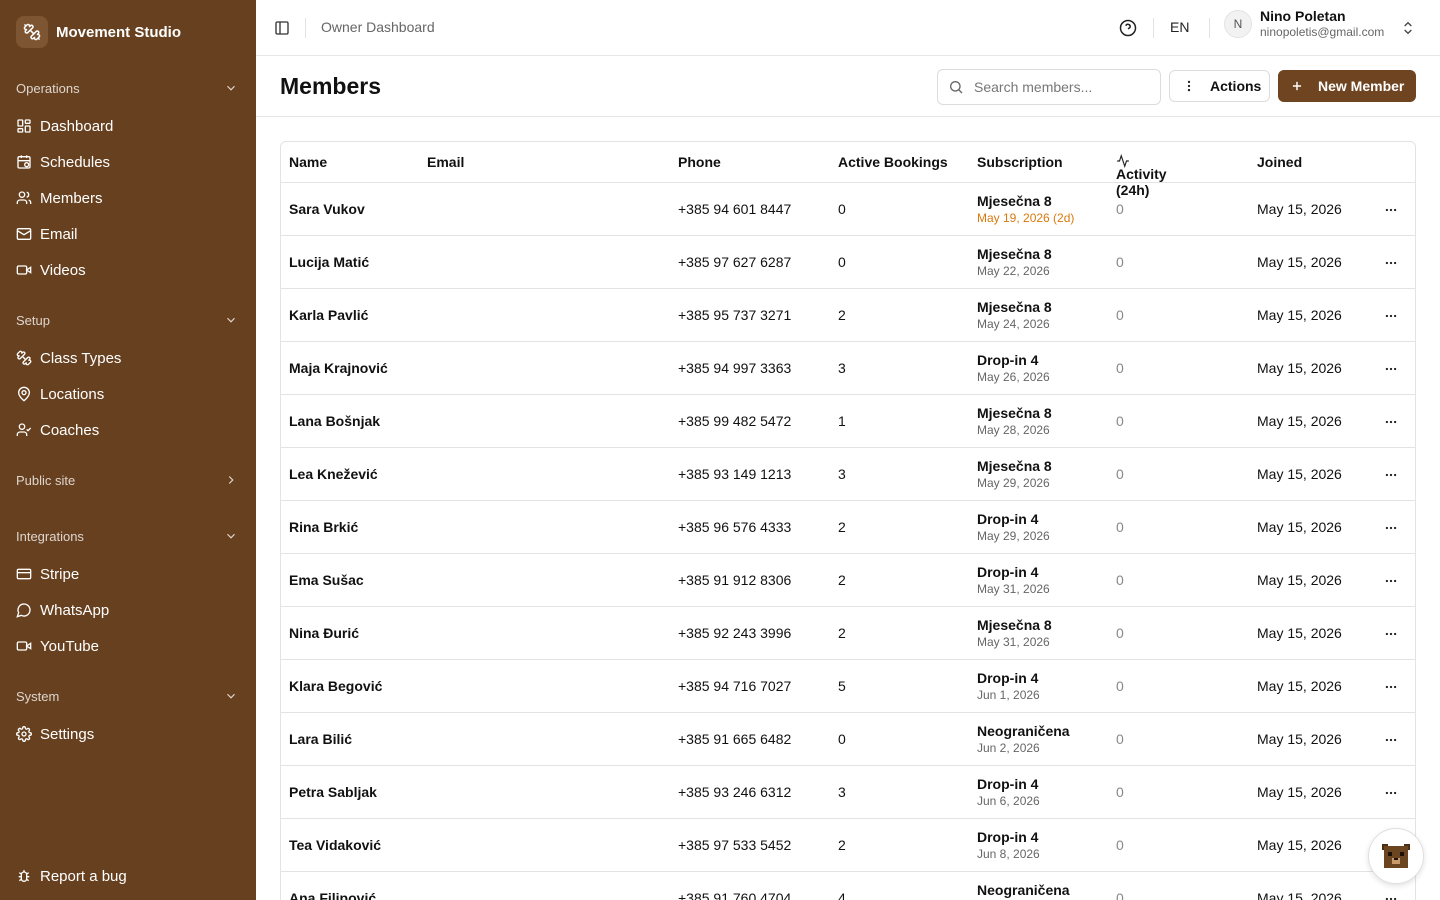 This screenshot has height=900, width=1440. Describe the element at coordinates (328, 315) in the screenshot. I see `member-name: Karla Pavlić` at that location.